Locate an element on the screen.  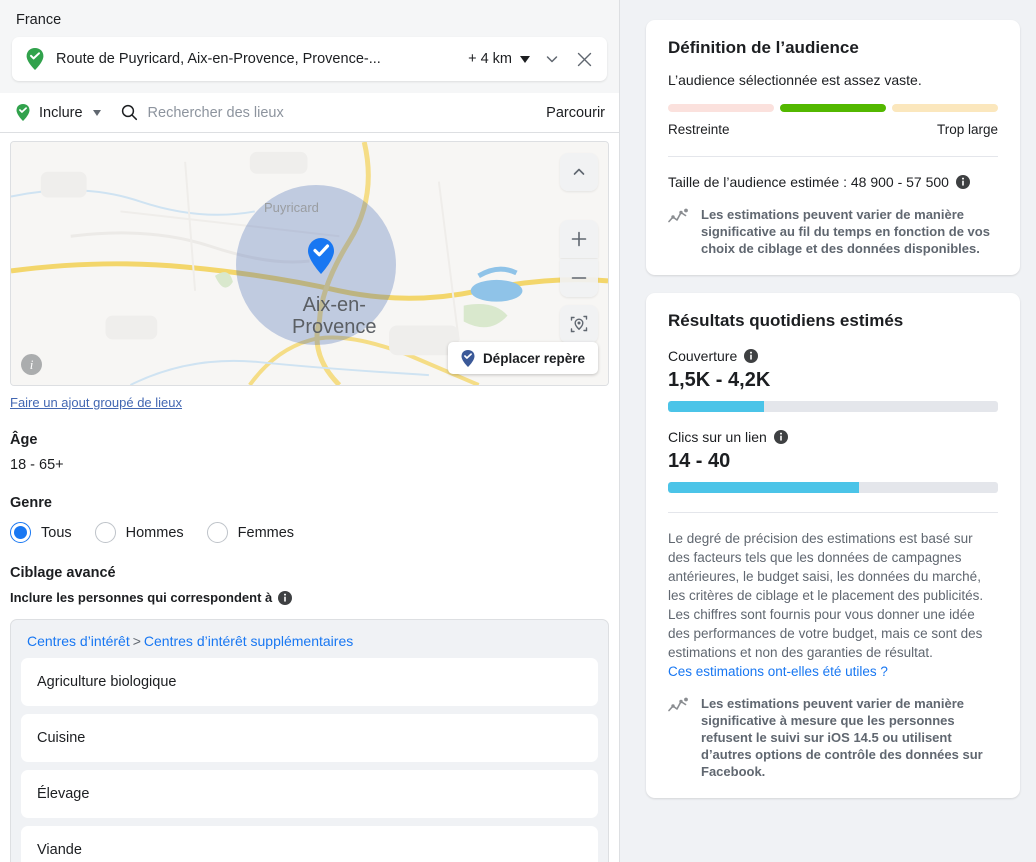
minus-icon is located at coordinates (579, 278).